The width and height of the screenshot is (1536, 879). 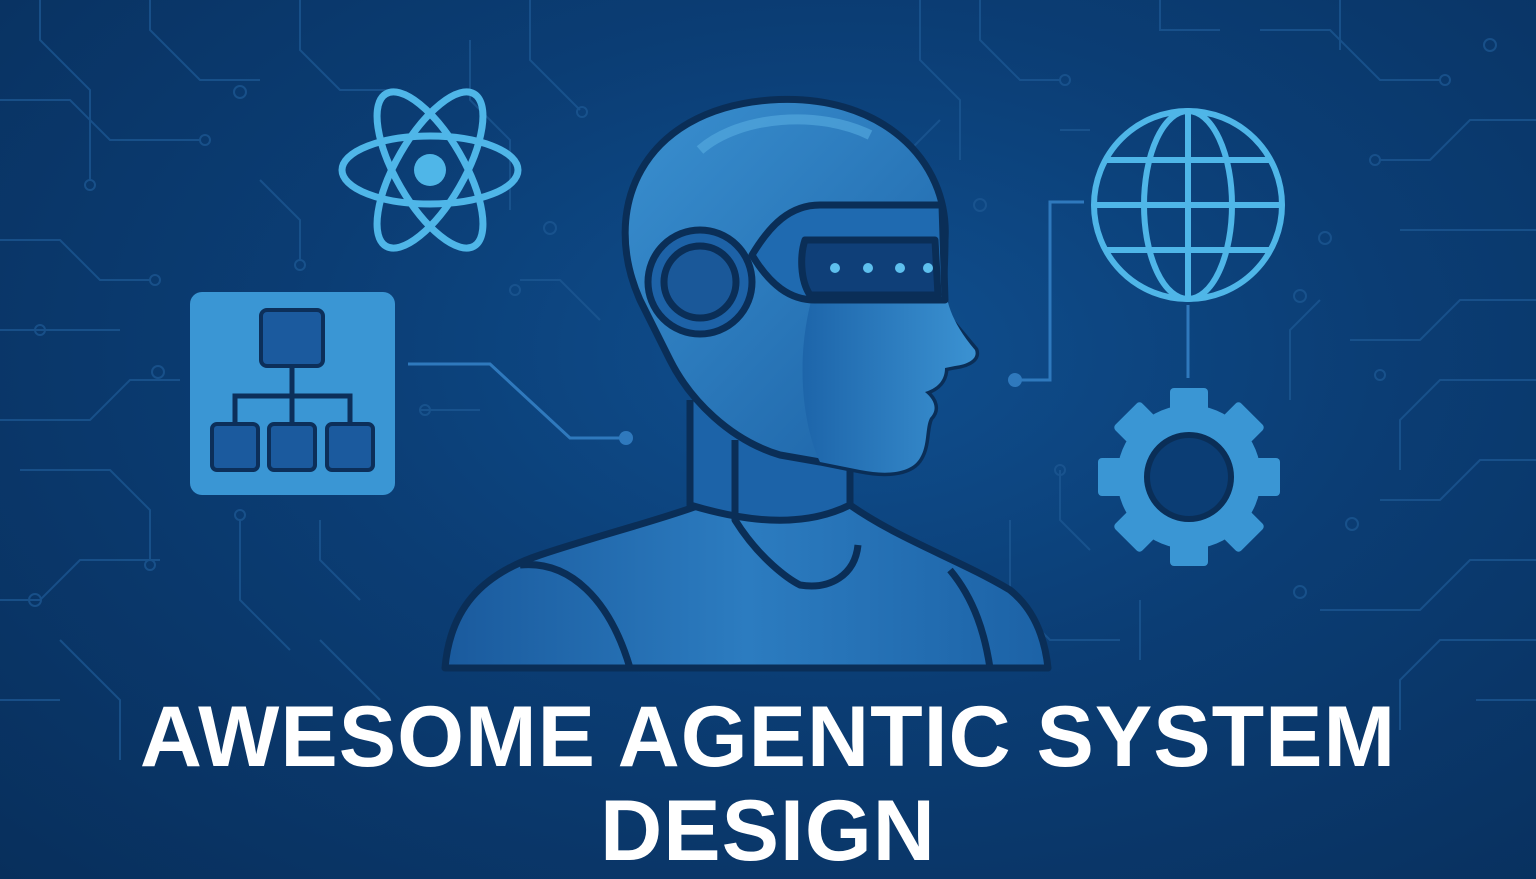 I want to click on hierarchy-icon, so click(x=292, y=393).